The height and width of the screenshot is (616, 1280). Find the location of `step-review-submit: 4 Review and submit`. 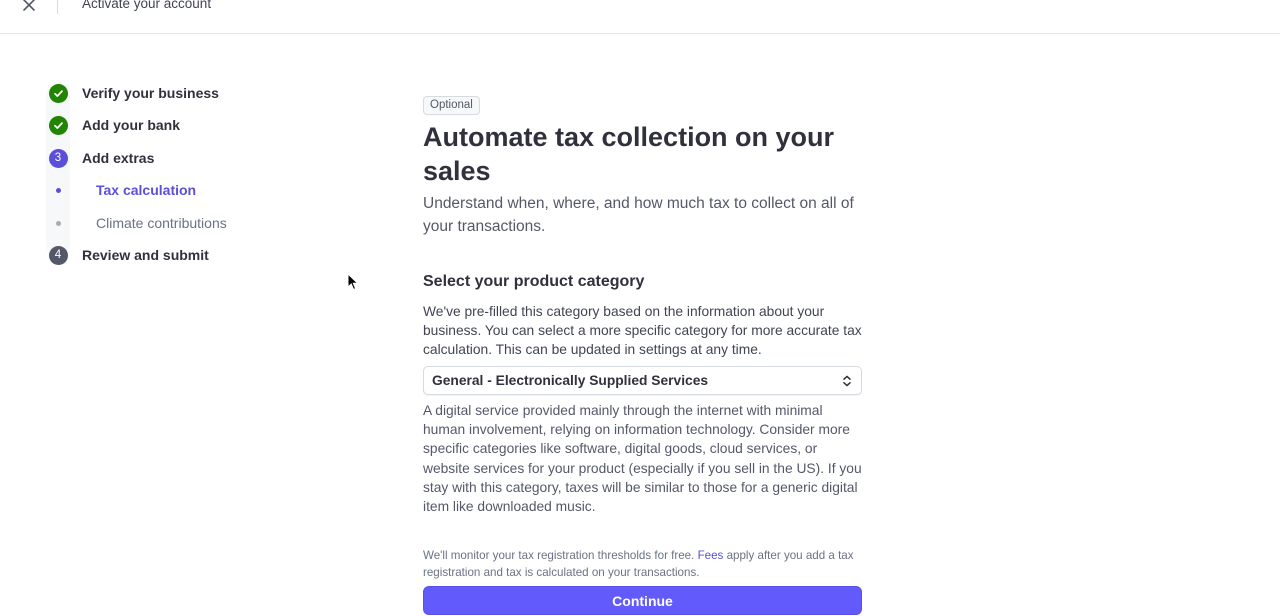

step-review-submit: 4 Review and submit is located at coordinates (127, 255).